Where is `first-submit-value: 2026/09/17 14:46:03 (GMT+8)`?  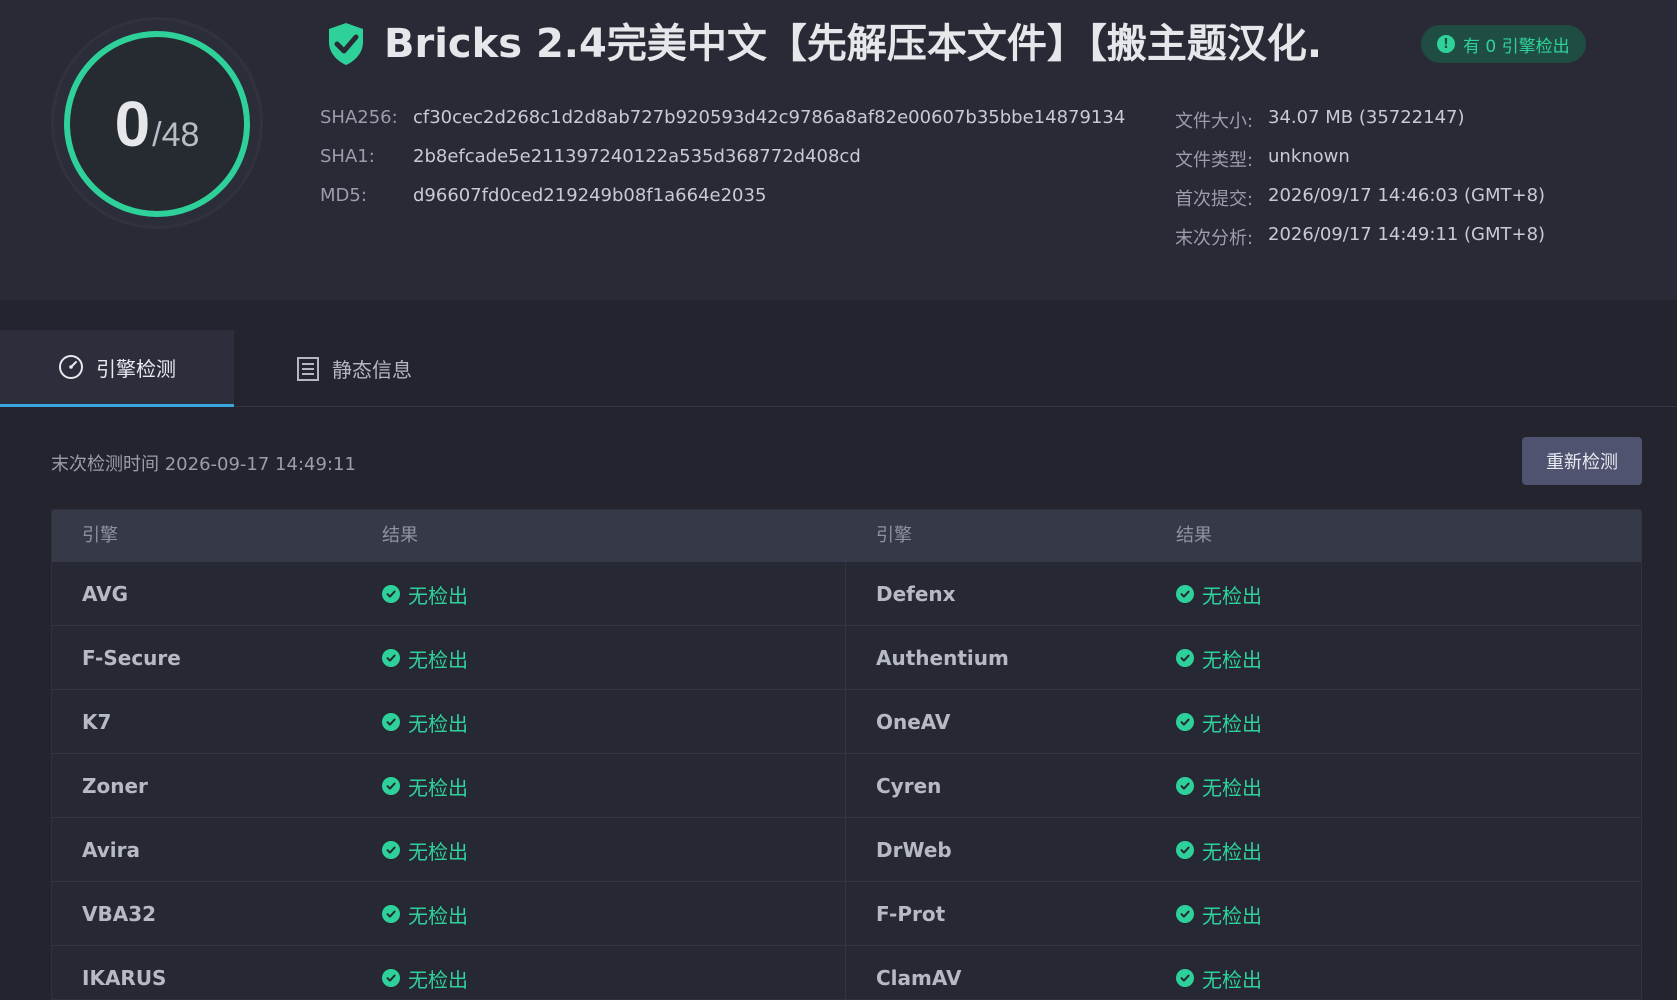
first-submit-value: 2026/09/17 14:46:03 (GMT+8) is located at coordinates (1407, 195).